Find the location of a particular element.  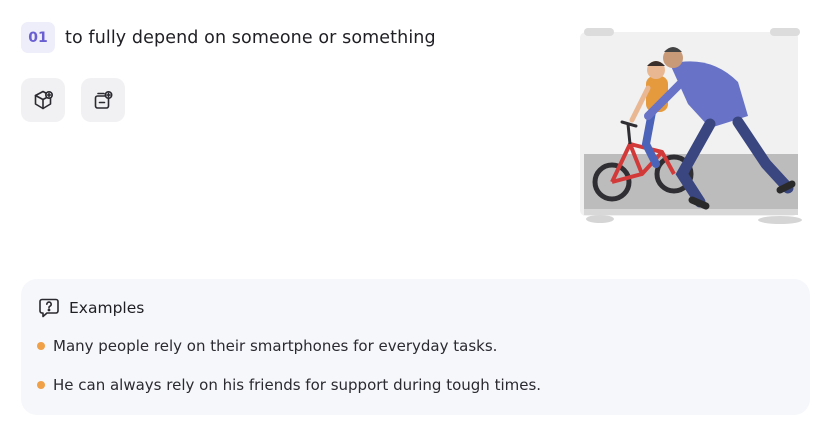

examples-header: Examples is located at coordinates (90, 308).